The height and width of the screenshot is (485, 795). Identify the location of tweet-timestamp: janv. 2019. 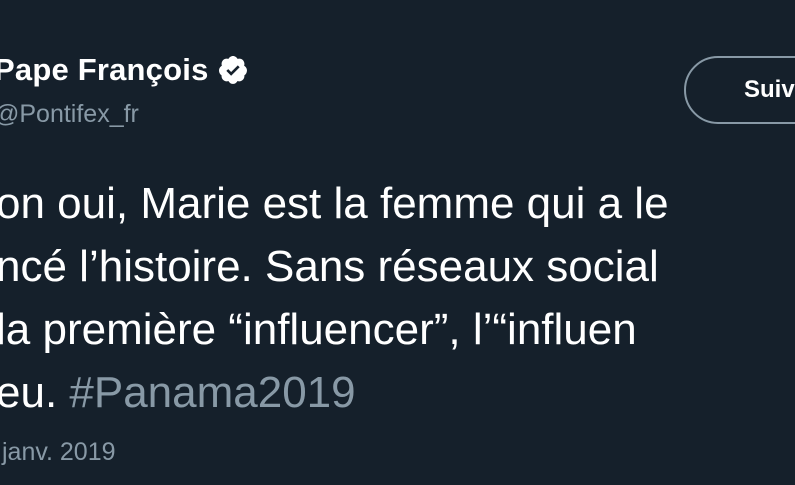
(59, 452).